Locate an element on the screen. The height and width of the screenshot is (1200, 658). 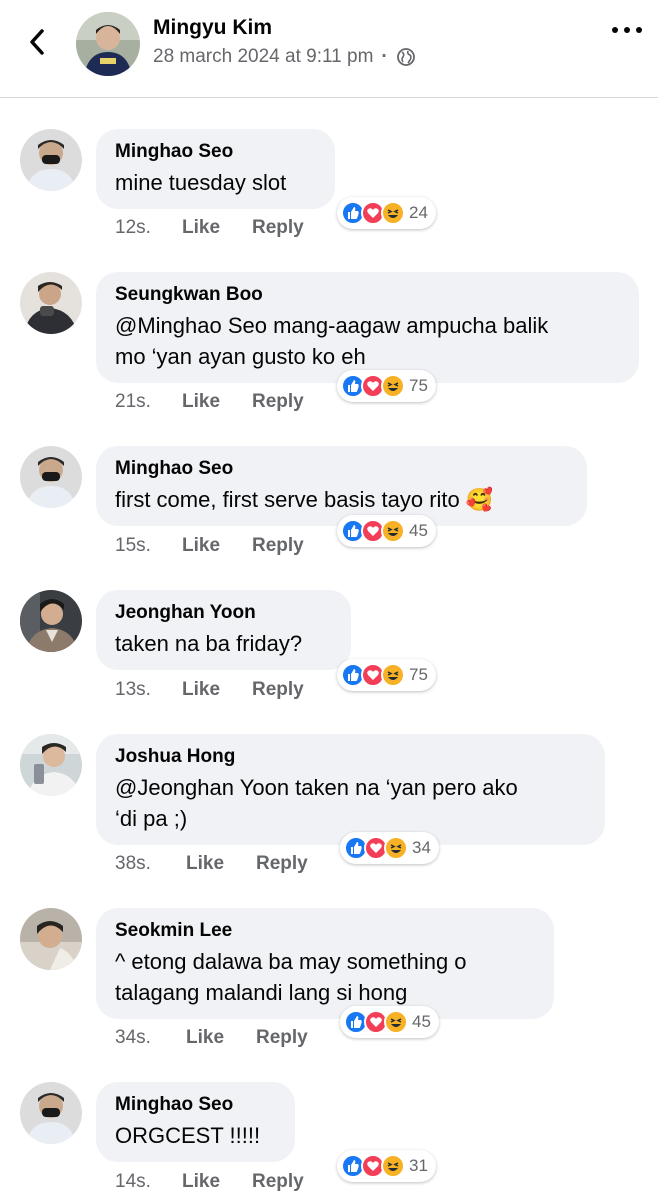
back-button is located at coordinates (37, 42).